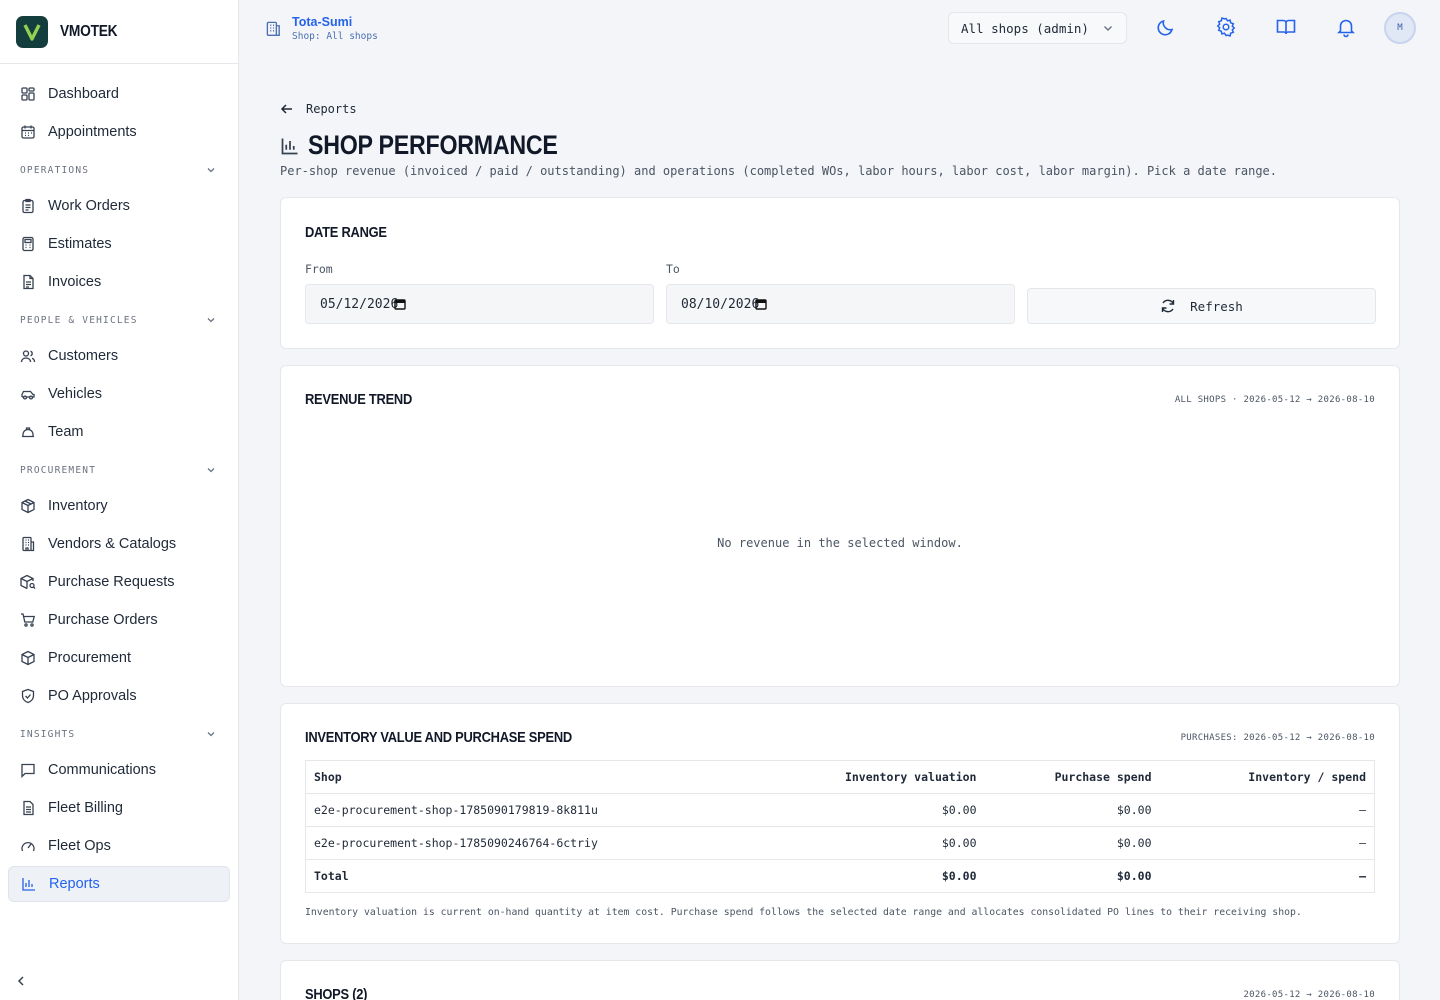 The image size is (1440, 1000). I want to click on sidebar-item-work-orders: Work Orders, so click(119, 206).